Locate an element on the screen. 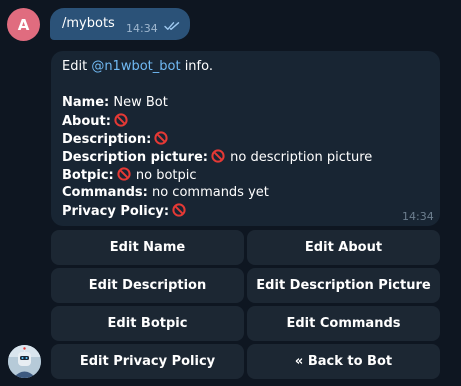 The width and height of the screenshot is (461, 386). field-name: Name: New Bot is located at coordinates (115, 102).